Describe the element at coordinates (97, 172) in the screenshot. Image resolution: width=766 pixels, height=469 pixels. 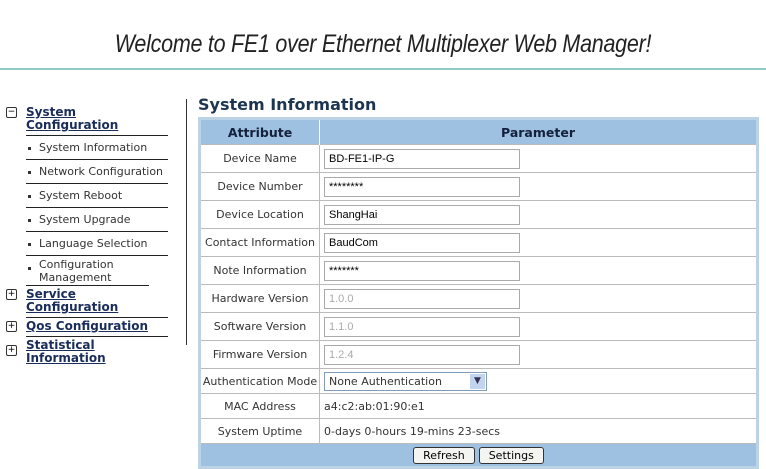
I see `sidebar-item-network-configuration: Network Configuration` at that location.